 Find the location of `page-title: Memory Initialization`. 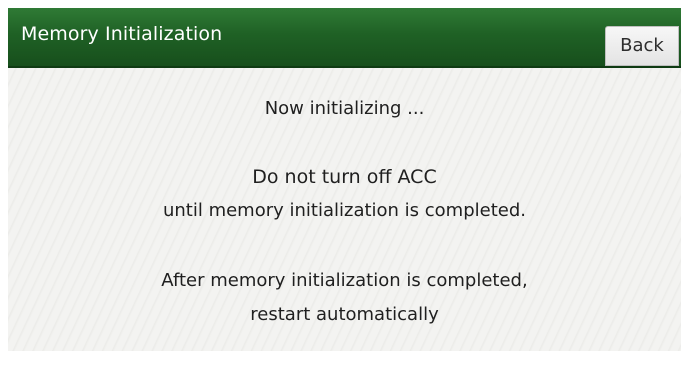

page-title: Memory Initialization is located at coordinates (122, 34).